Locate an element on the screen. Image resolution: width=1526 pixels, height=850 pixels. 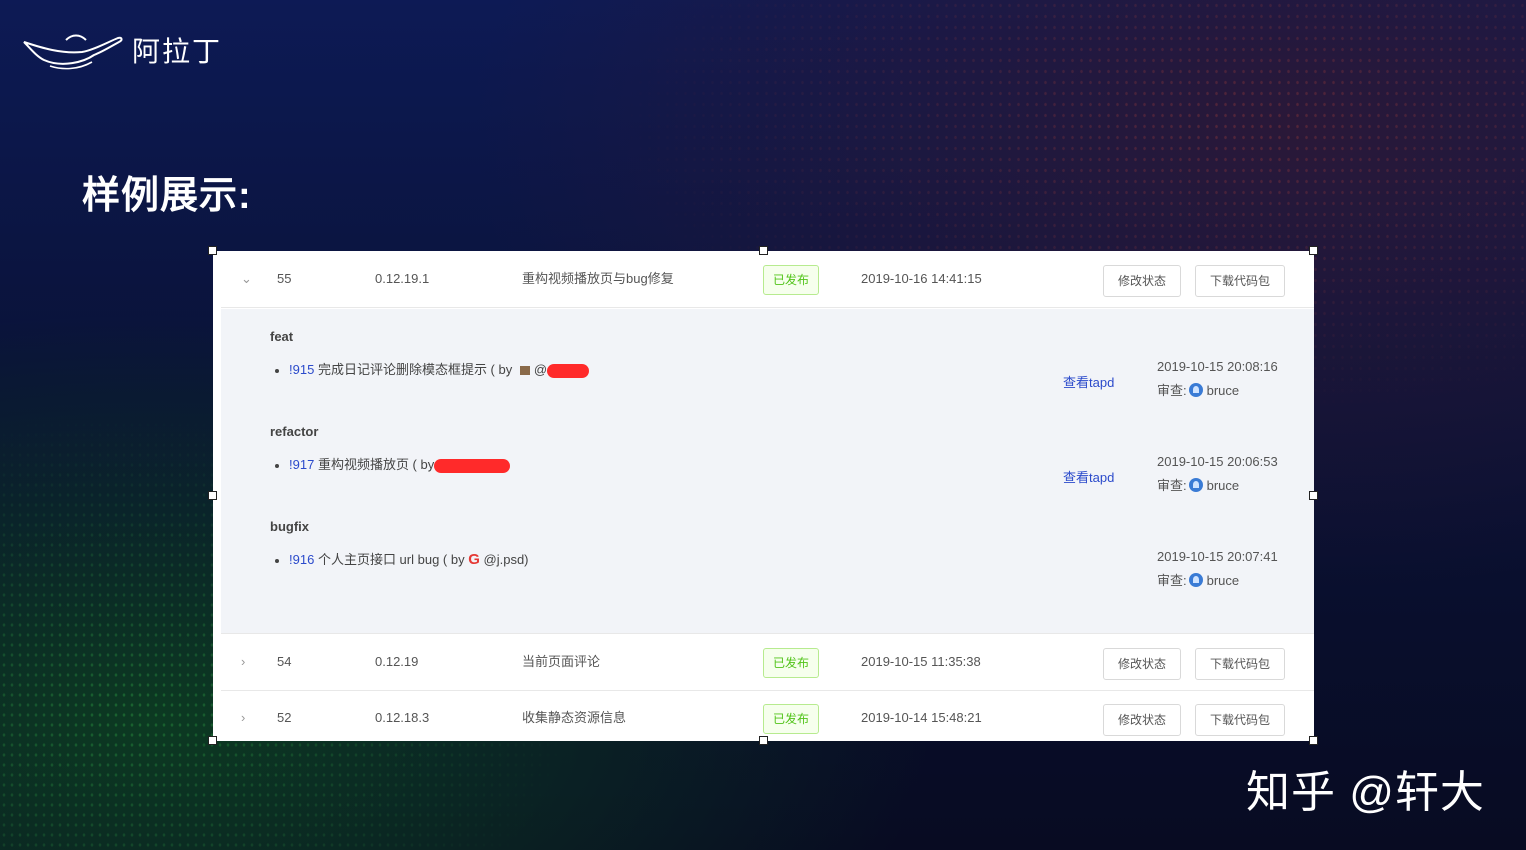
merge-request-link: !917 is located at coordinates (301, 464).